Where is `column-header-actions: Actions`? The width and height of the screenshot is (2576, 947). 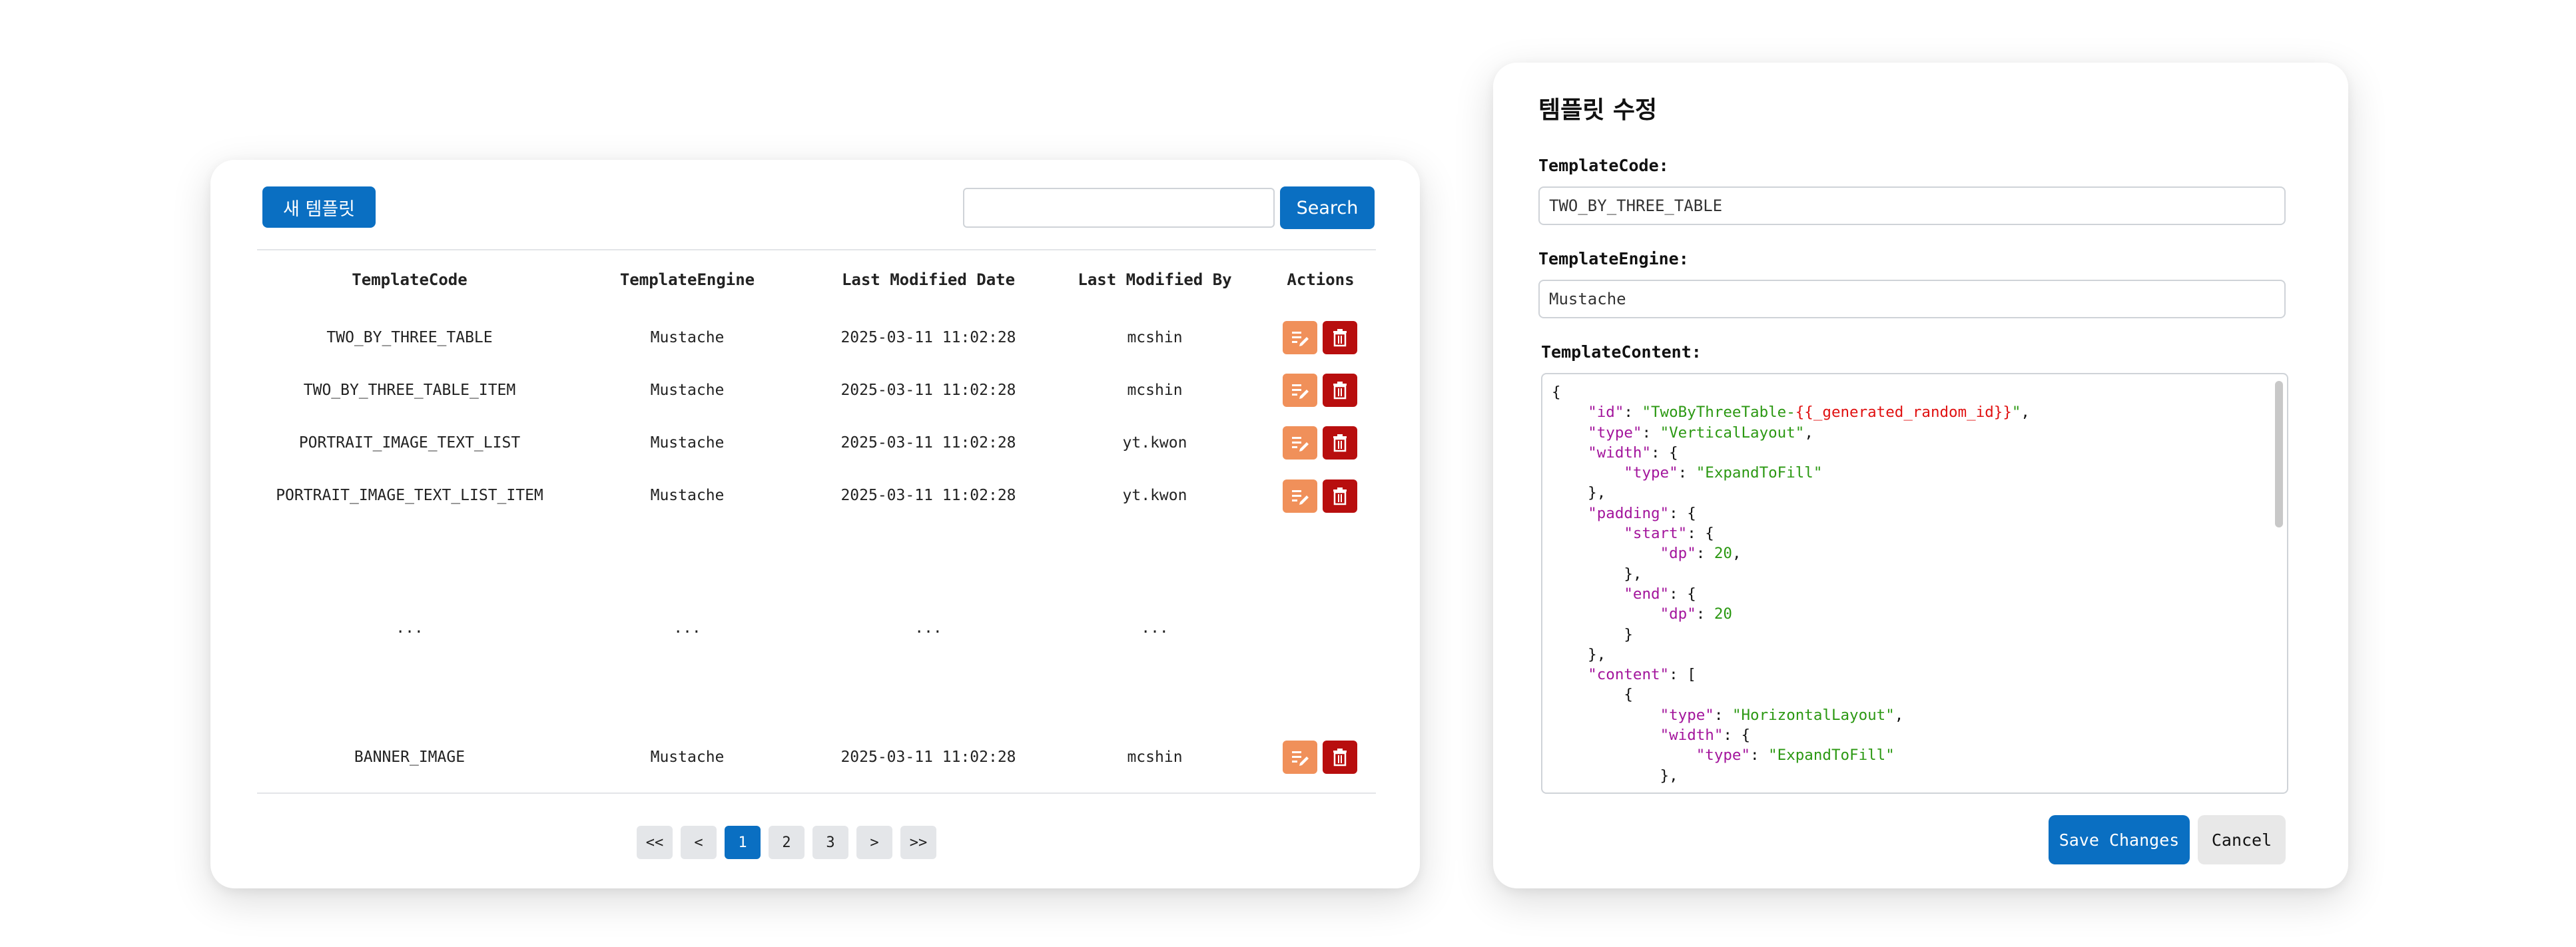
column-header-actions: Actions is located at coordinates (1321, 280).